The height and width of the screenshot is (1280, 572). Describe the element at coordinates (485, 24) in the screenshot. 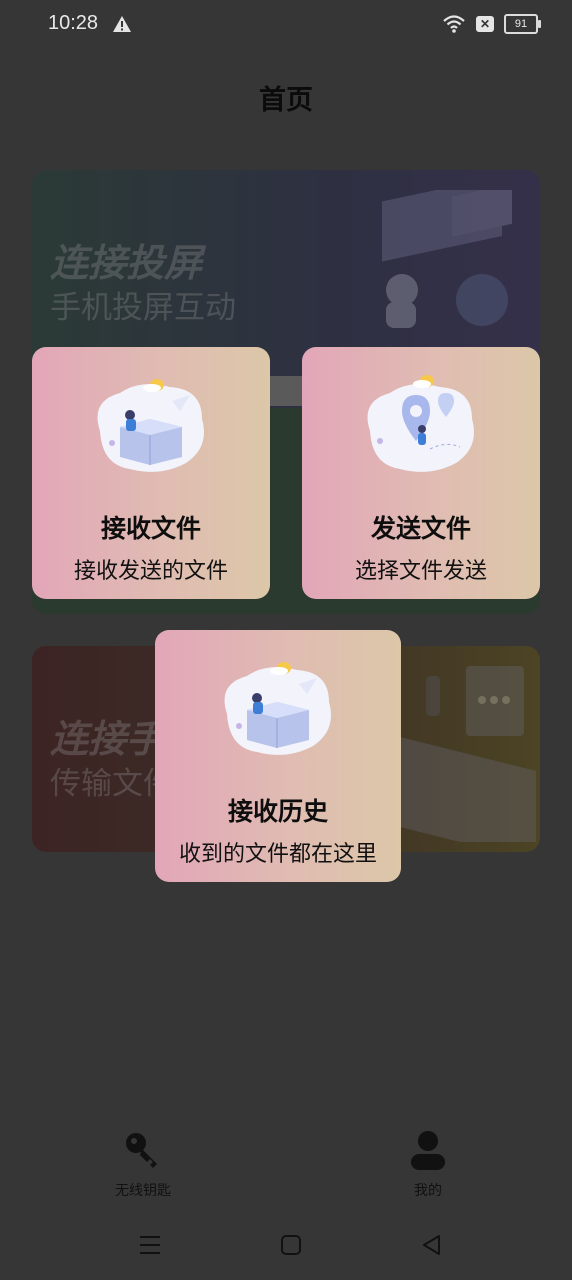

I see `no-sim-icon: ✕` at that location.